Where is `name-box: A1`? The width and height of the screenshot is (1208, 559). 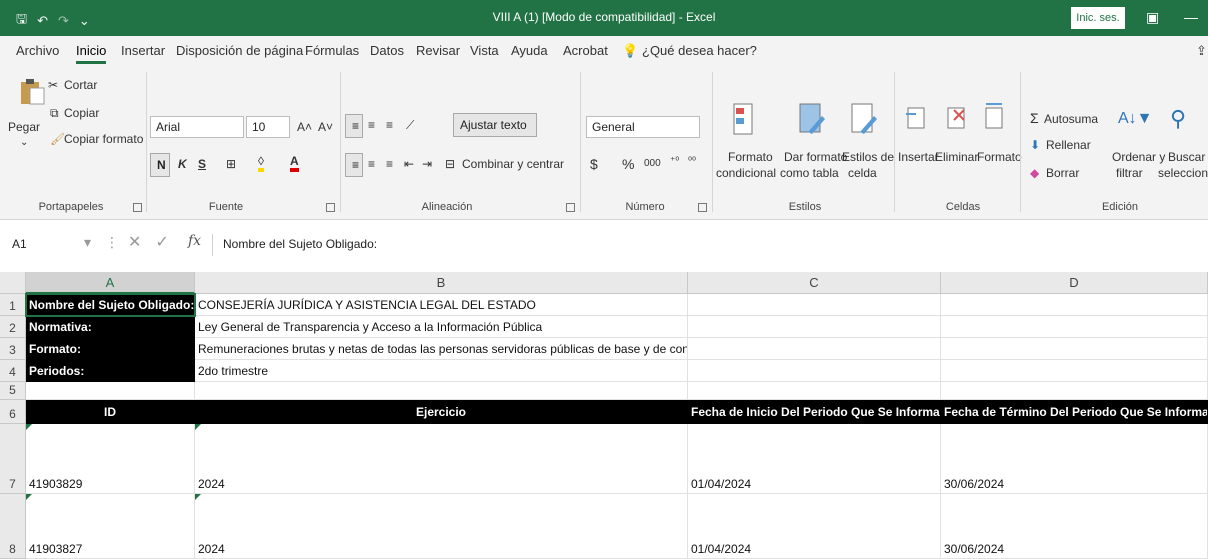
name-box: A1 is located at coordinates (51, 245).